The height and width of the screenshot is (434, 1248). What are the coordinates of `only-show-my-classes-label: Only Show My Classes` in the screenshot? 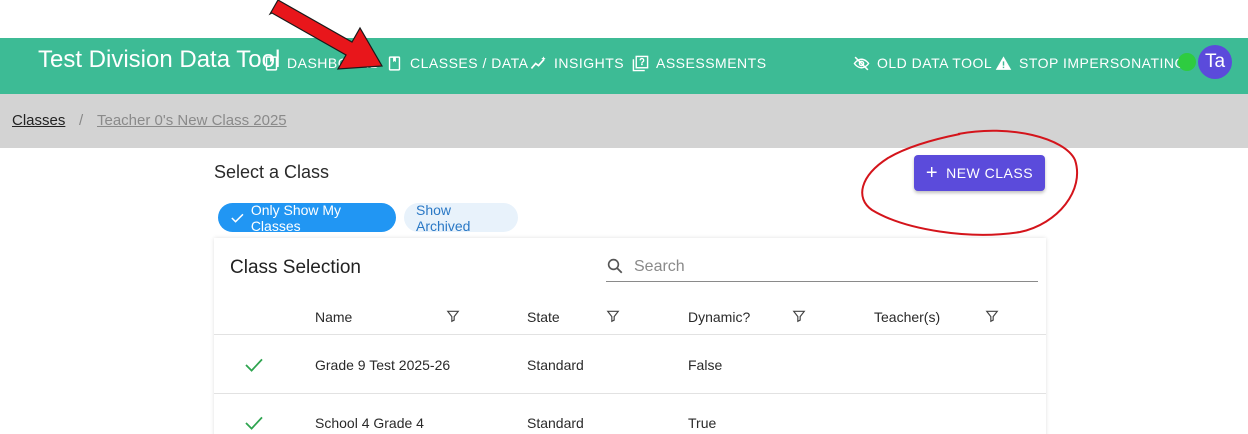 It's located at (296, 217).